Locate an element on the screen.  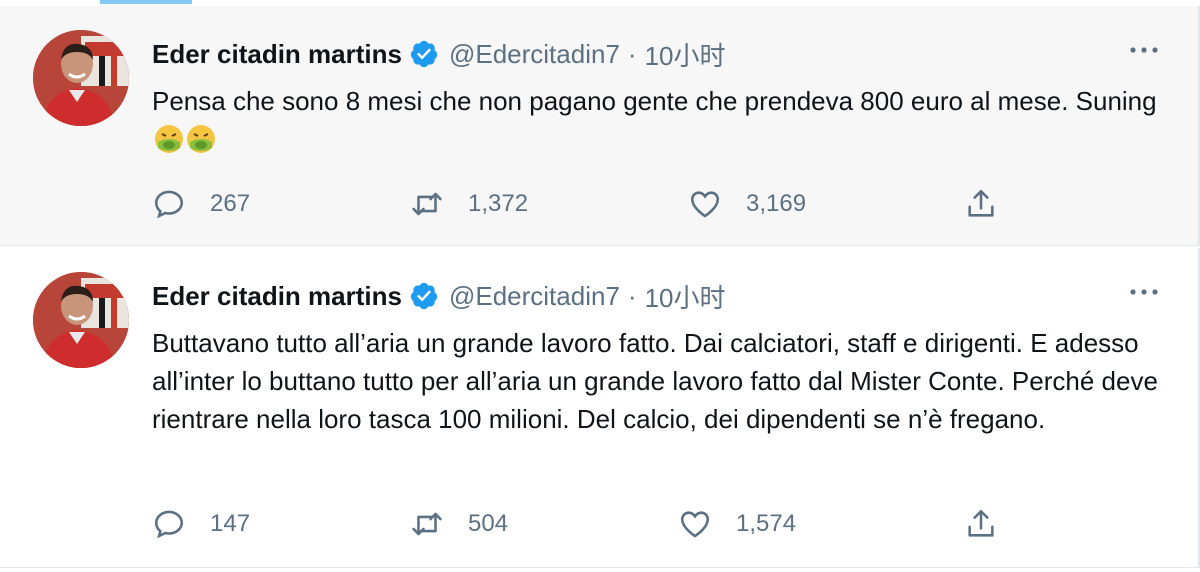
like-count: 1,574 is located at coordinates (766, 523).